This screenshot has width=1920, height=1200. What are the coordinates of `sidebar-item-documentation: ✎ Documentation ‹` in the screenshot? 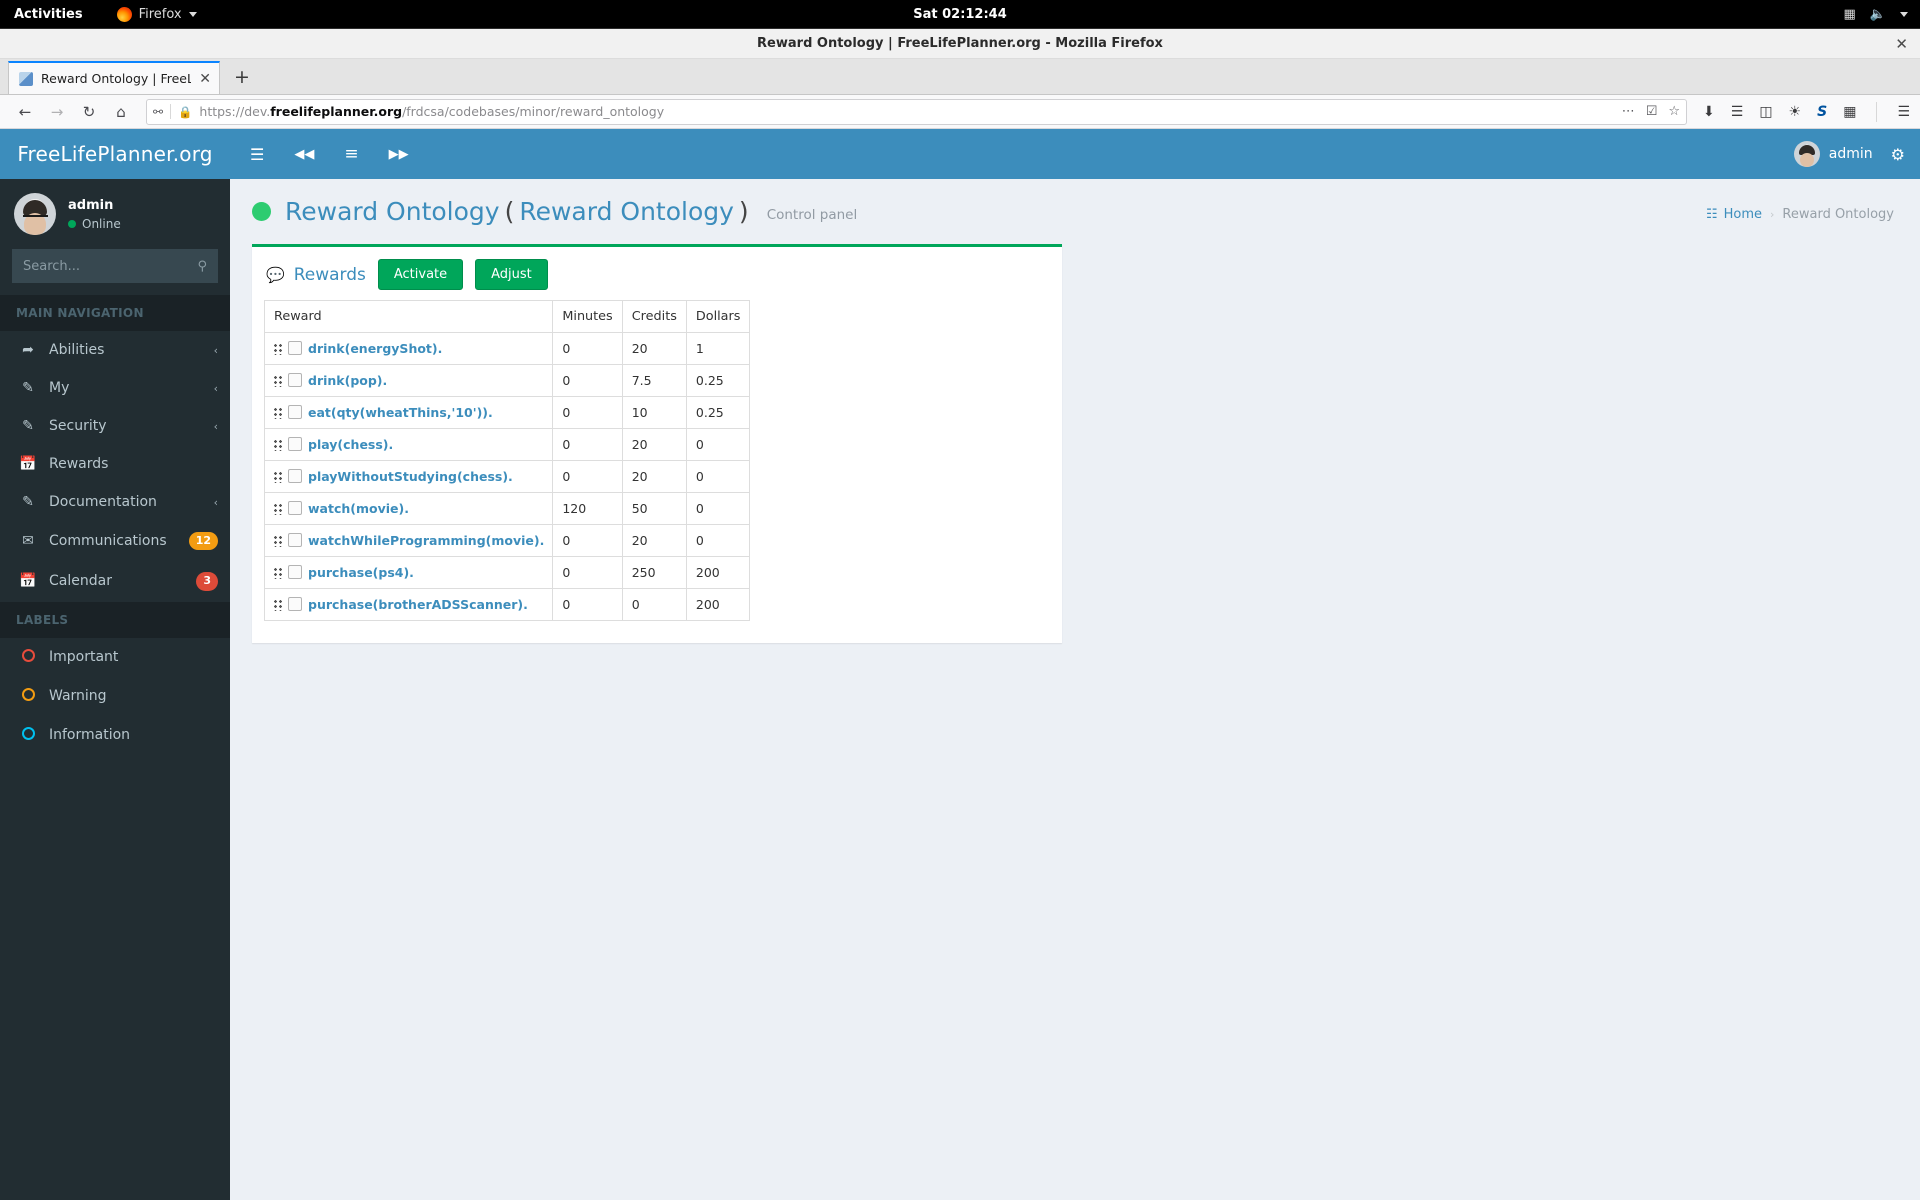 It's located at (115, 502).